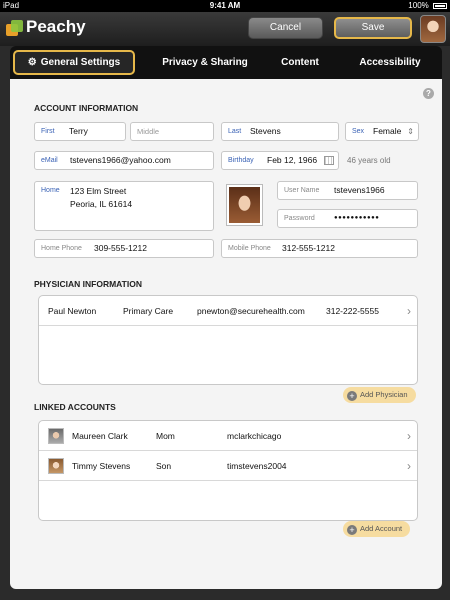  I want to click on status-time: 9:41 AM, so click(225, 5).